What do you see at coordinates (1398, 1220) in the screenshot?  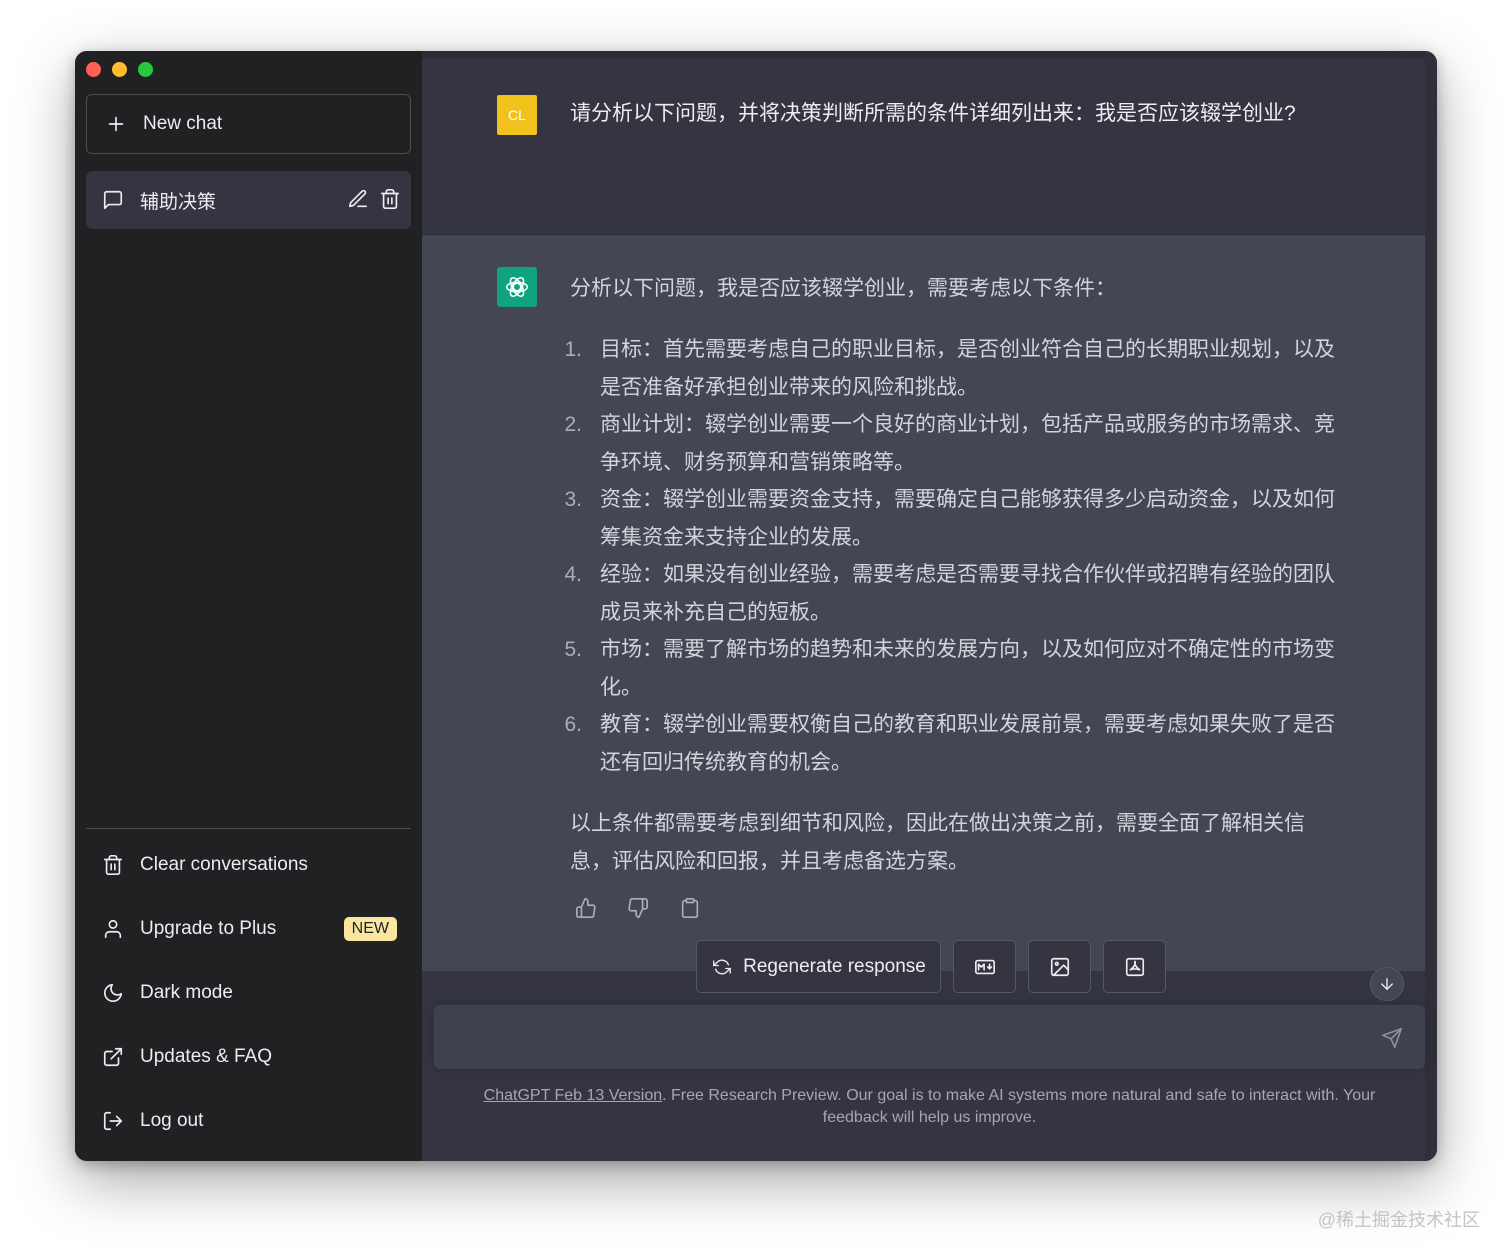 I see `watermark: @稀土掘金技术社区` at bounding box center [1398, 1220].